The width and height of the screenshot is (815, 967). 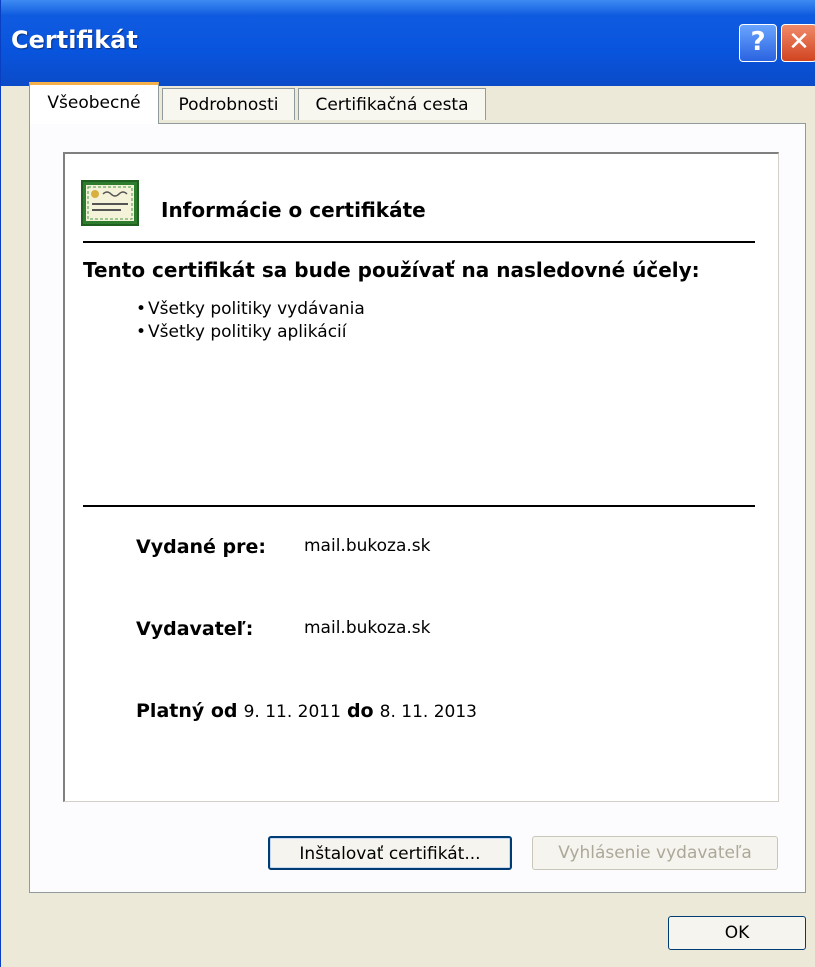 I want to click on valid-from-label: Platný od, so click(x=187, y=711).